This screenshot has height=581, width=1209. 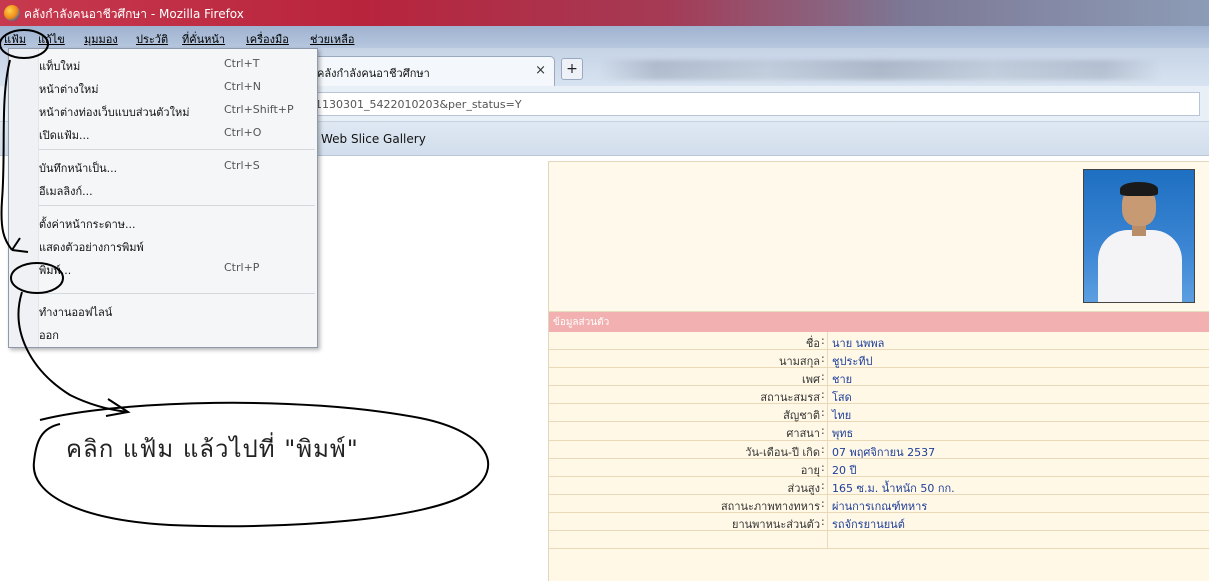 I want to click on menu-item-shortcut: Ctrl+T, so click(x=242, y=63).